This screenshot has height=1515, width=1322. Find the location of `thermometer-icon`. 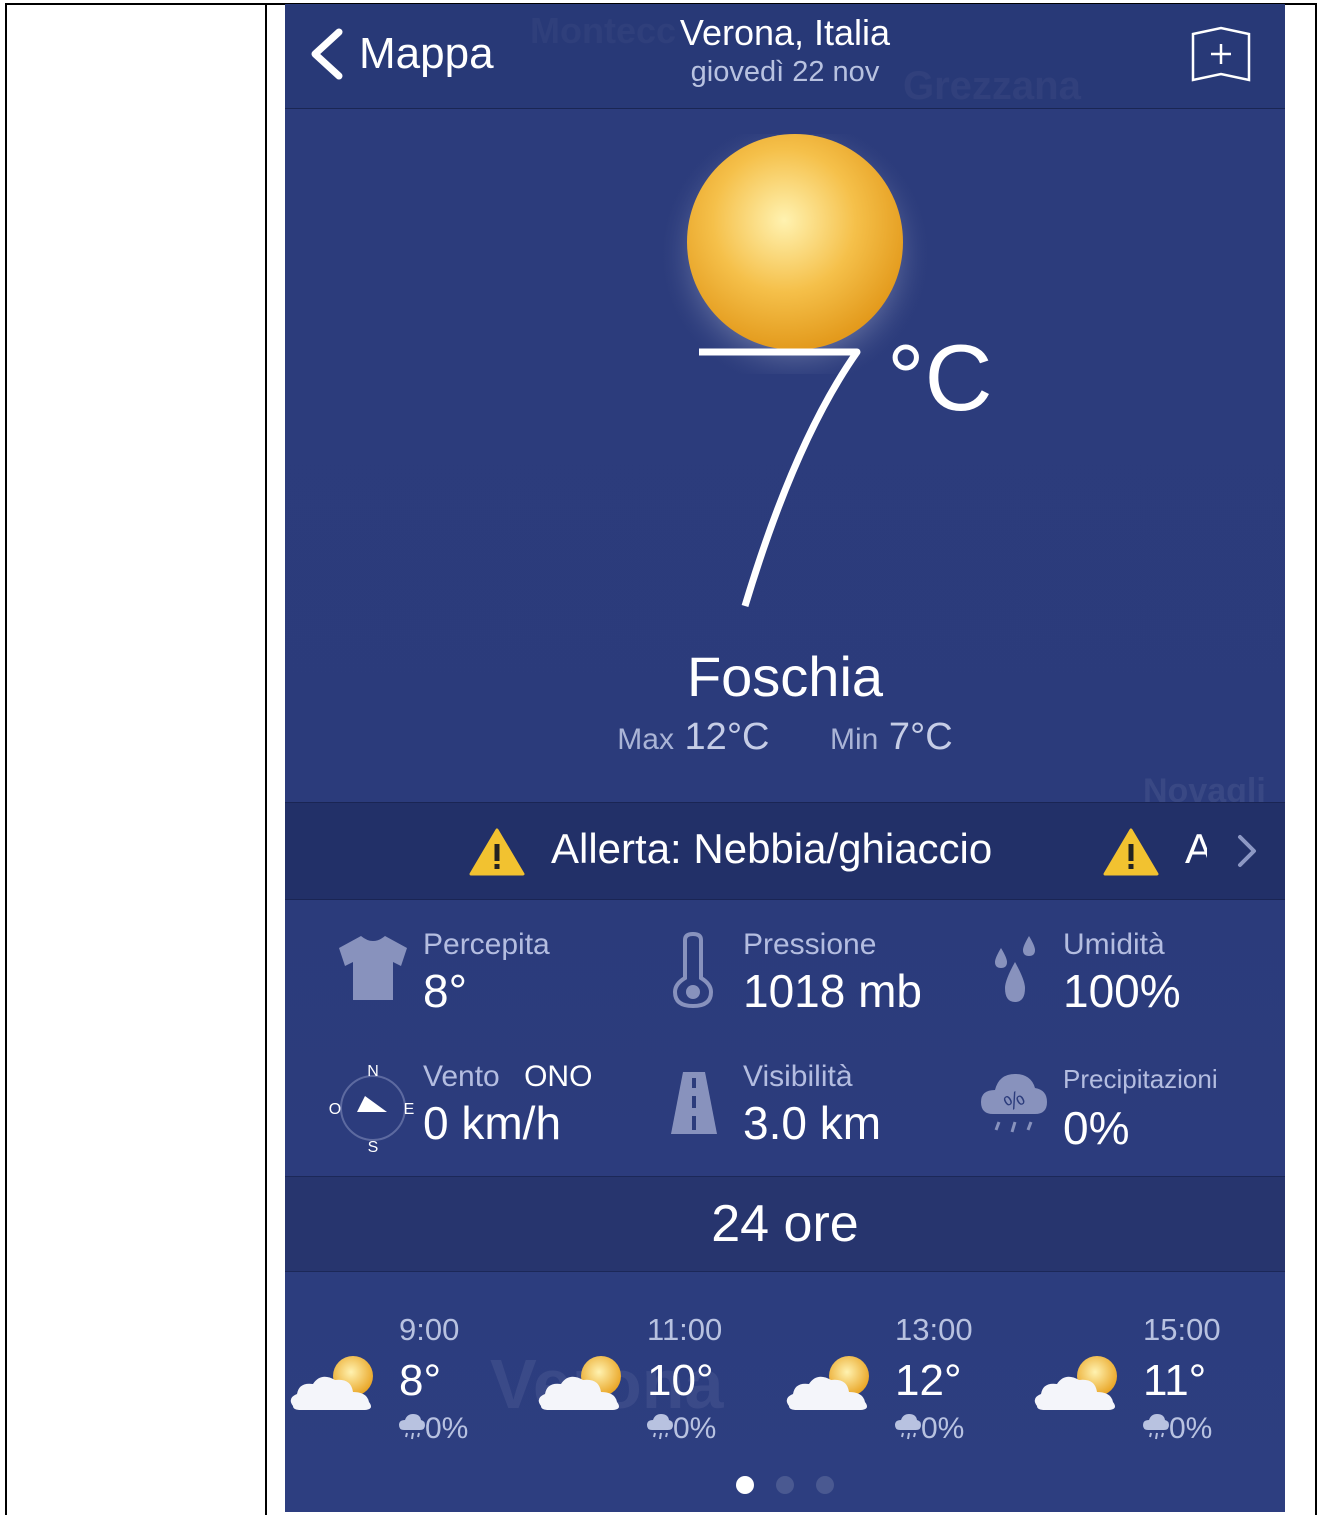

thermometer-icon is located at coordinates (693, 970).